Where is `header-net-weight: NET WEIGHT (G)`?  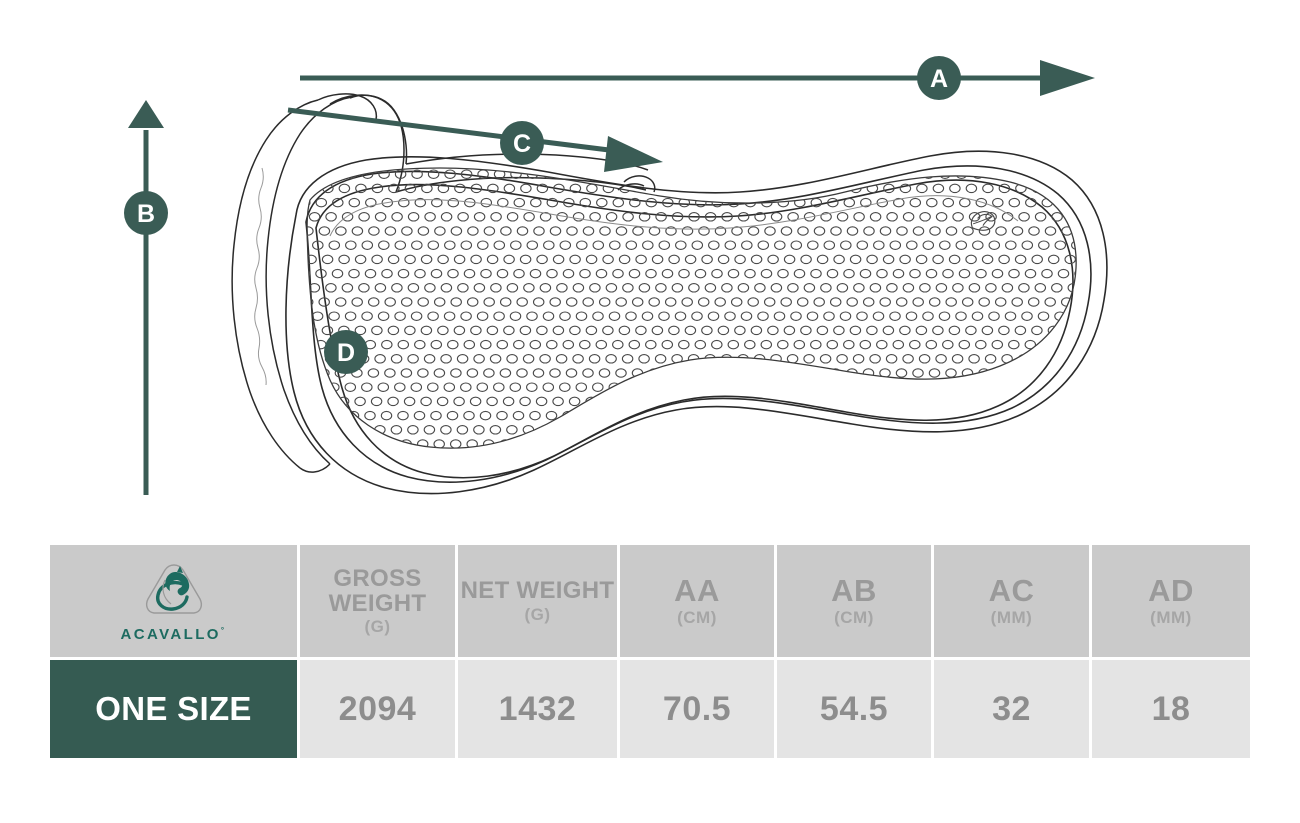 header-net-weight: NET WEIGHT (G) is located at coordinates (539, 601).